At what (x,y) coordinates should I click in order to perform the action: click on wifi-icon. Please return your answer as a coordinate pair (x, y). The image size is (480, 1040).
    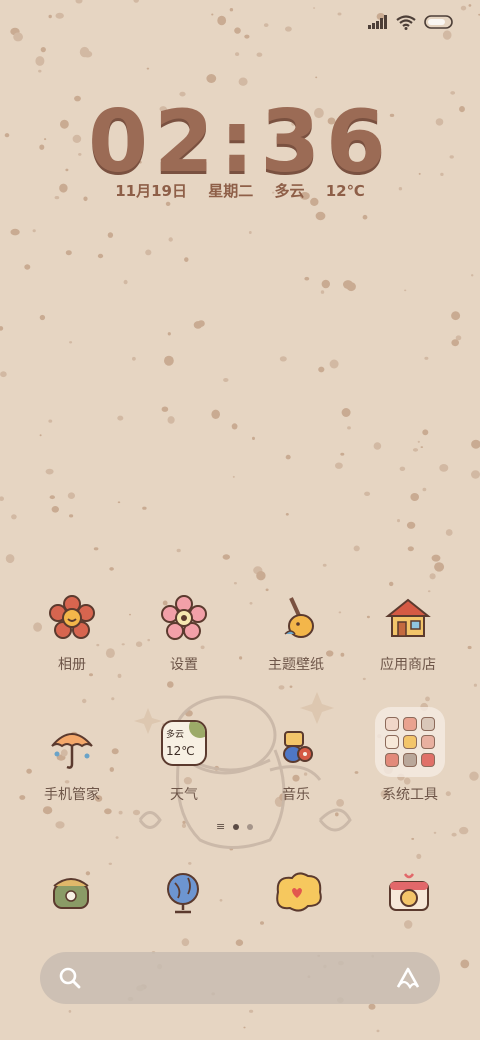
    Looking at the image, I should click on (406, 22).